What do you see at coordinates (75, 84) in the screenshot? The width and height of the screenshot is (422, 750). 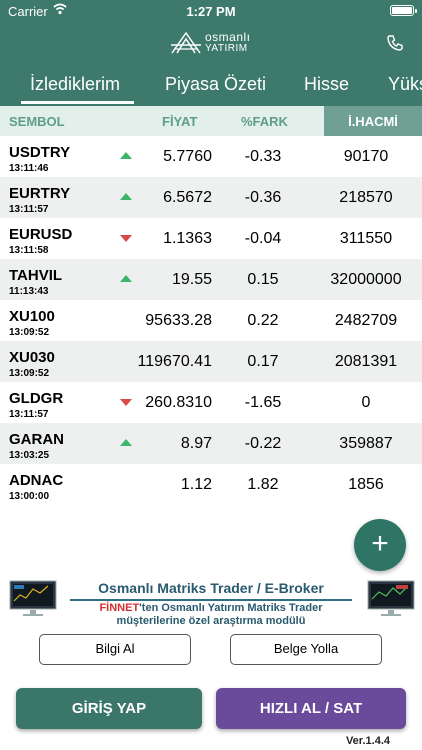 I see `tab-watchlist: İzlediklerim` at bounding box center [75, 84].